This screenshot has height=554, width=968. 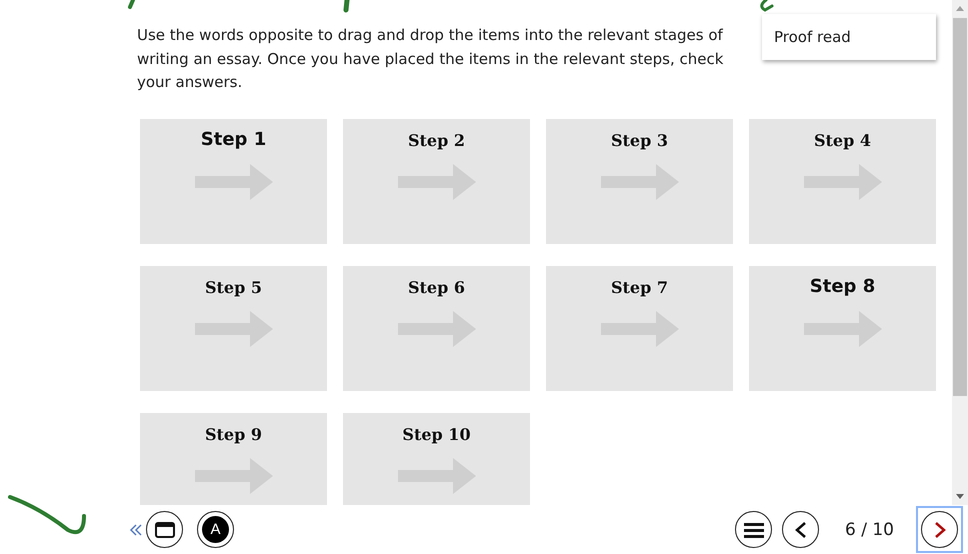 What do you see at coordinates (430, 59) in the screenshot?
I see `instructions-text: Use the words opposite to drag and drop the items into the relevant stages of writing an essay. Once you have placed the items in the relevant steps, check your answers.` at bounding box center [430, 59].